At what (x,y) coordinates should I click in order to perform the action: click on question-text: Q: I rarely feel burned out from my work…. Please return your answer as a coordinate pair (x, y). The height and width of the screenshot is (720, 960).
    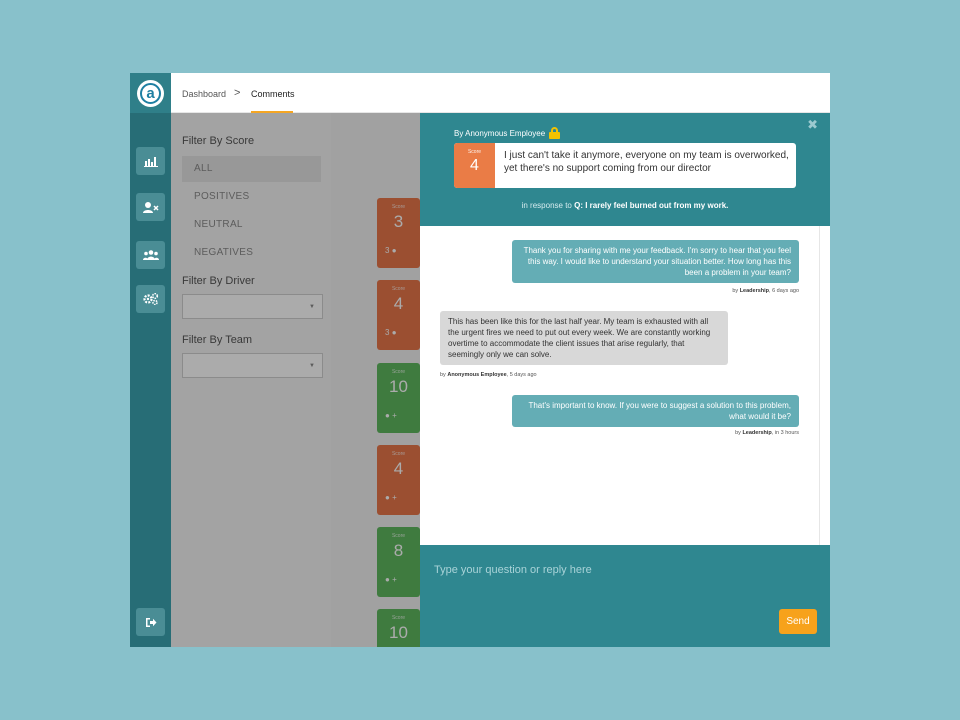
    Looking at the image, I should click on (651, 205).